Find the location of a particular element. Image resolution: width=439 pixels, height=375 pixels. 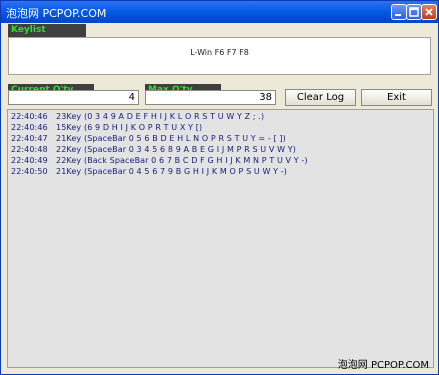

title-bar: 泡泡网 PCPOP.COM is located at coordinates (219, 12).